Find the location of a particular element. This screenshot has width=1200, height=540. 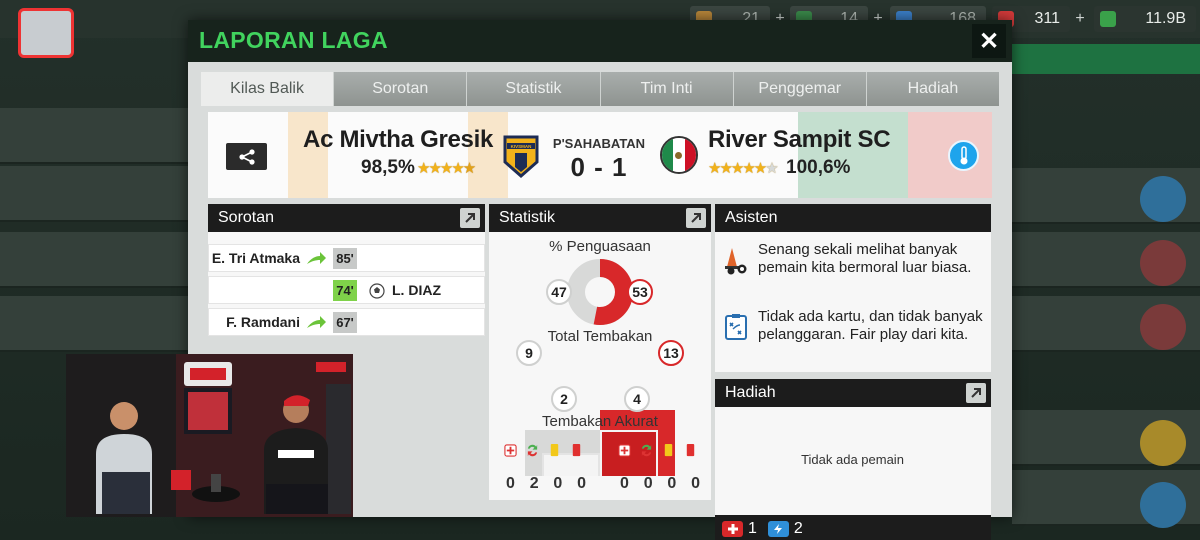

close-icon: ✕ is located at coordinates (989, 41).